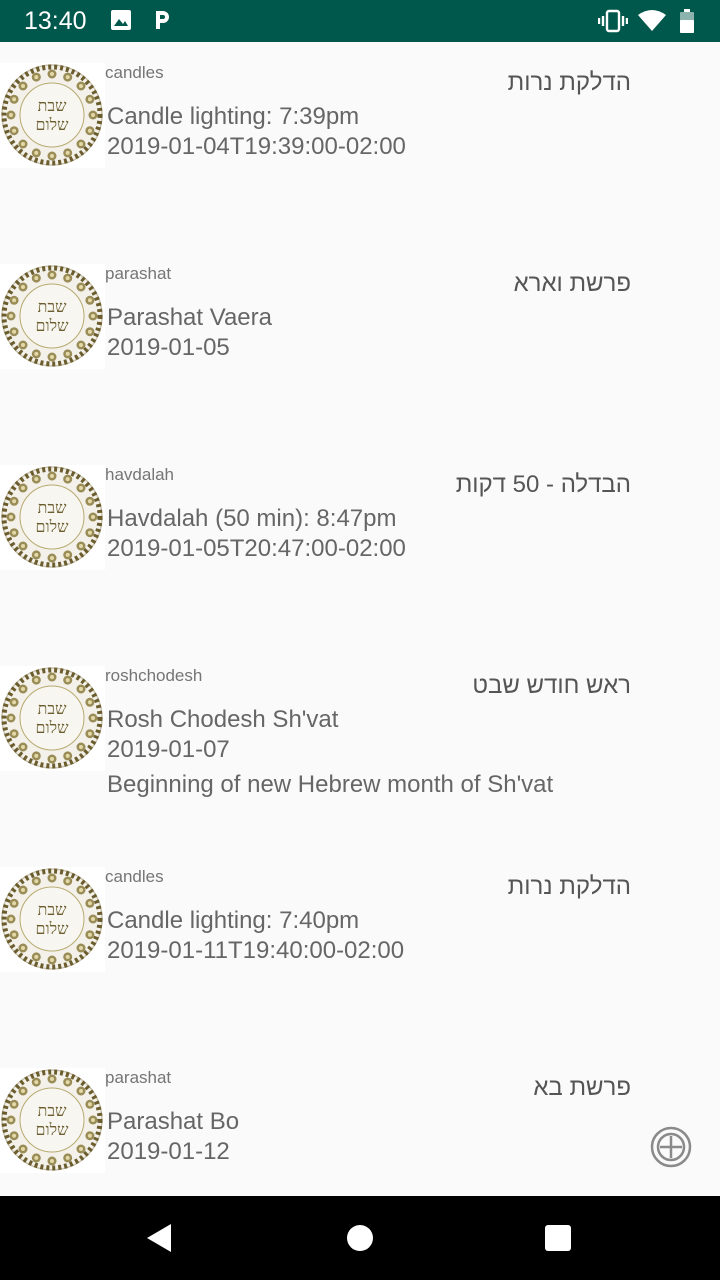 The height and width of the screenshot is (1280, 720). What do you see at coordinates (140, 474) in the screenshot?
I see `event-category: havdalah` at bounding box center [140, 474].